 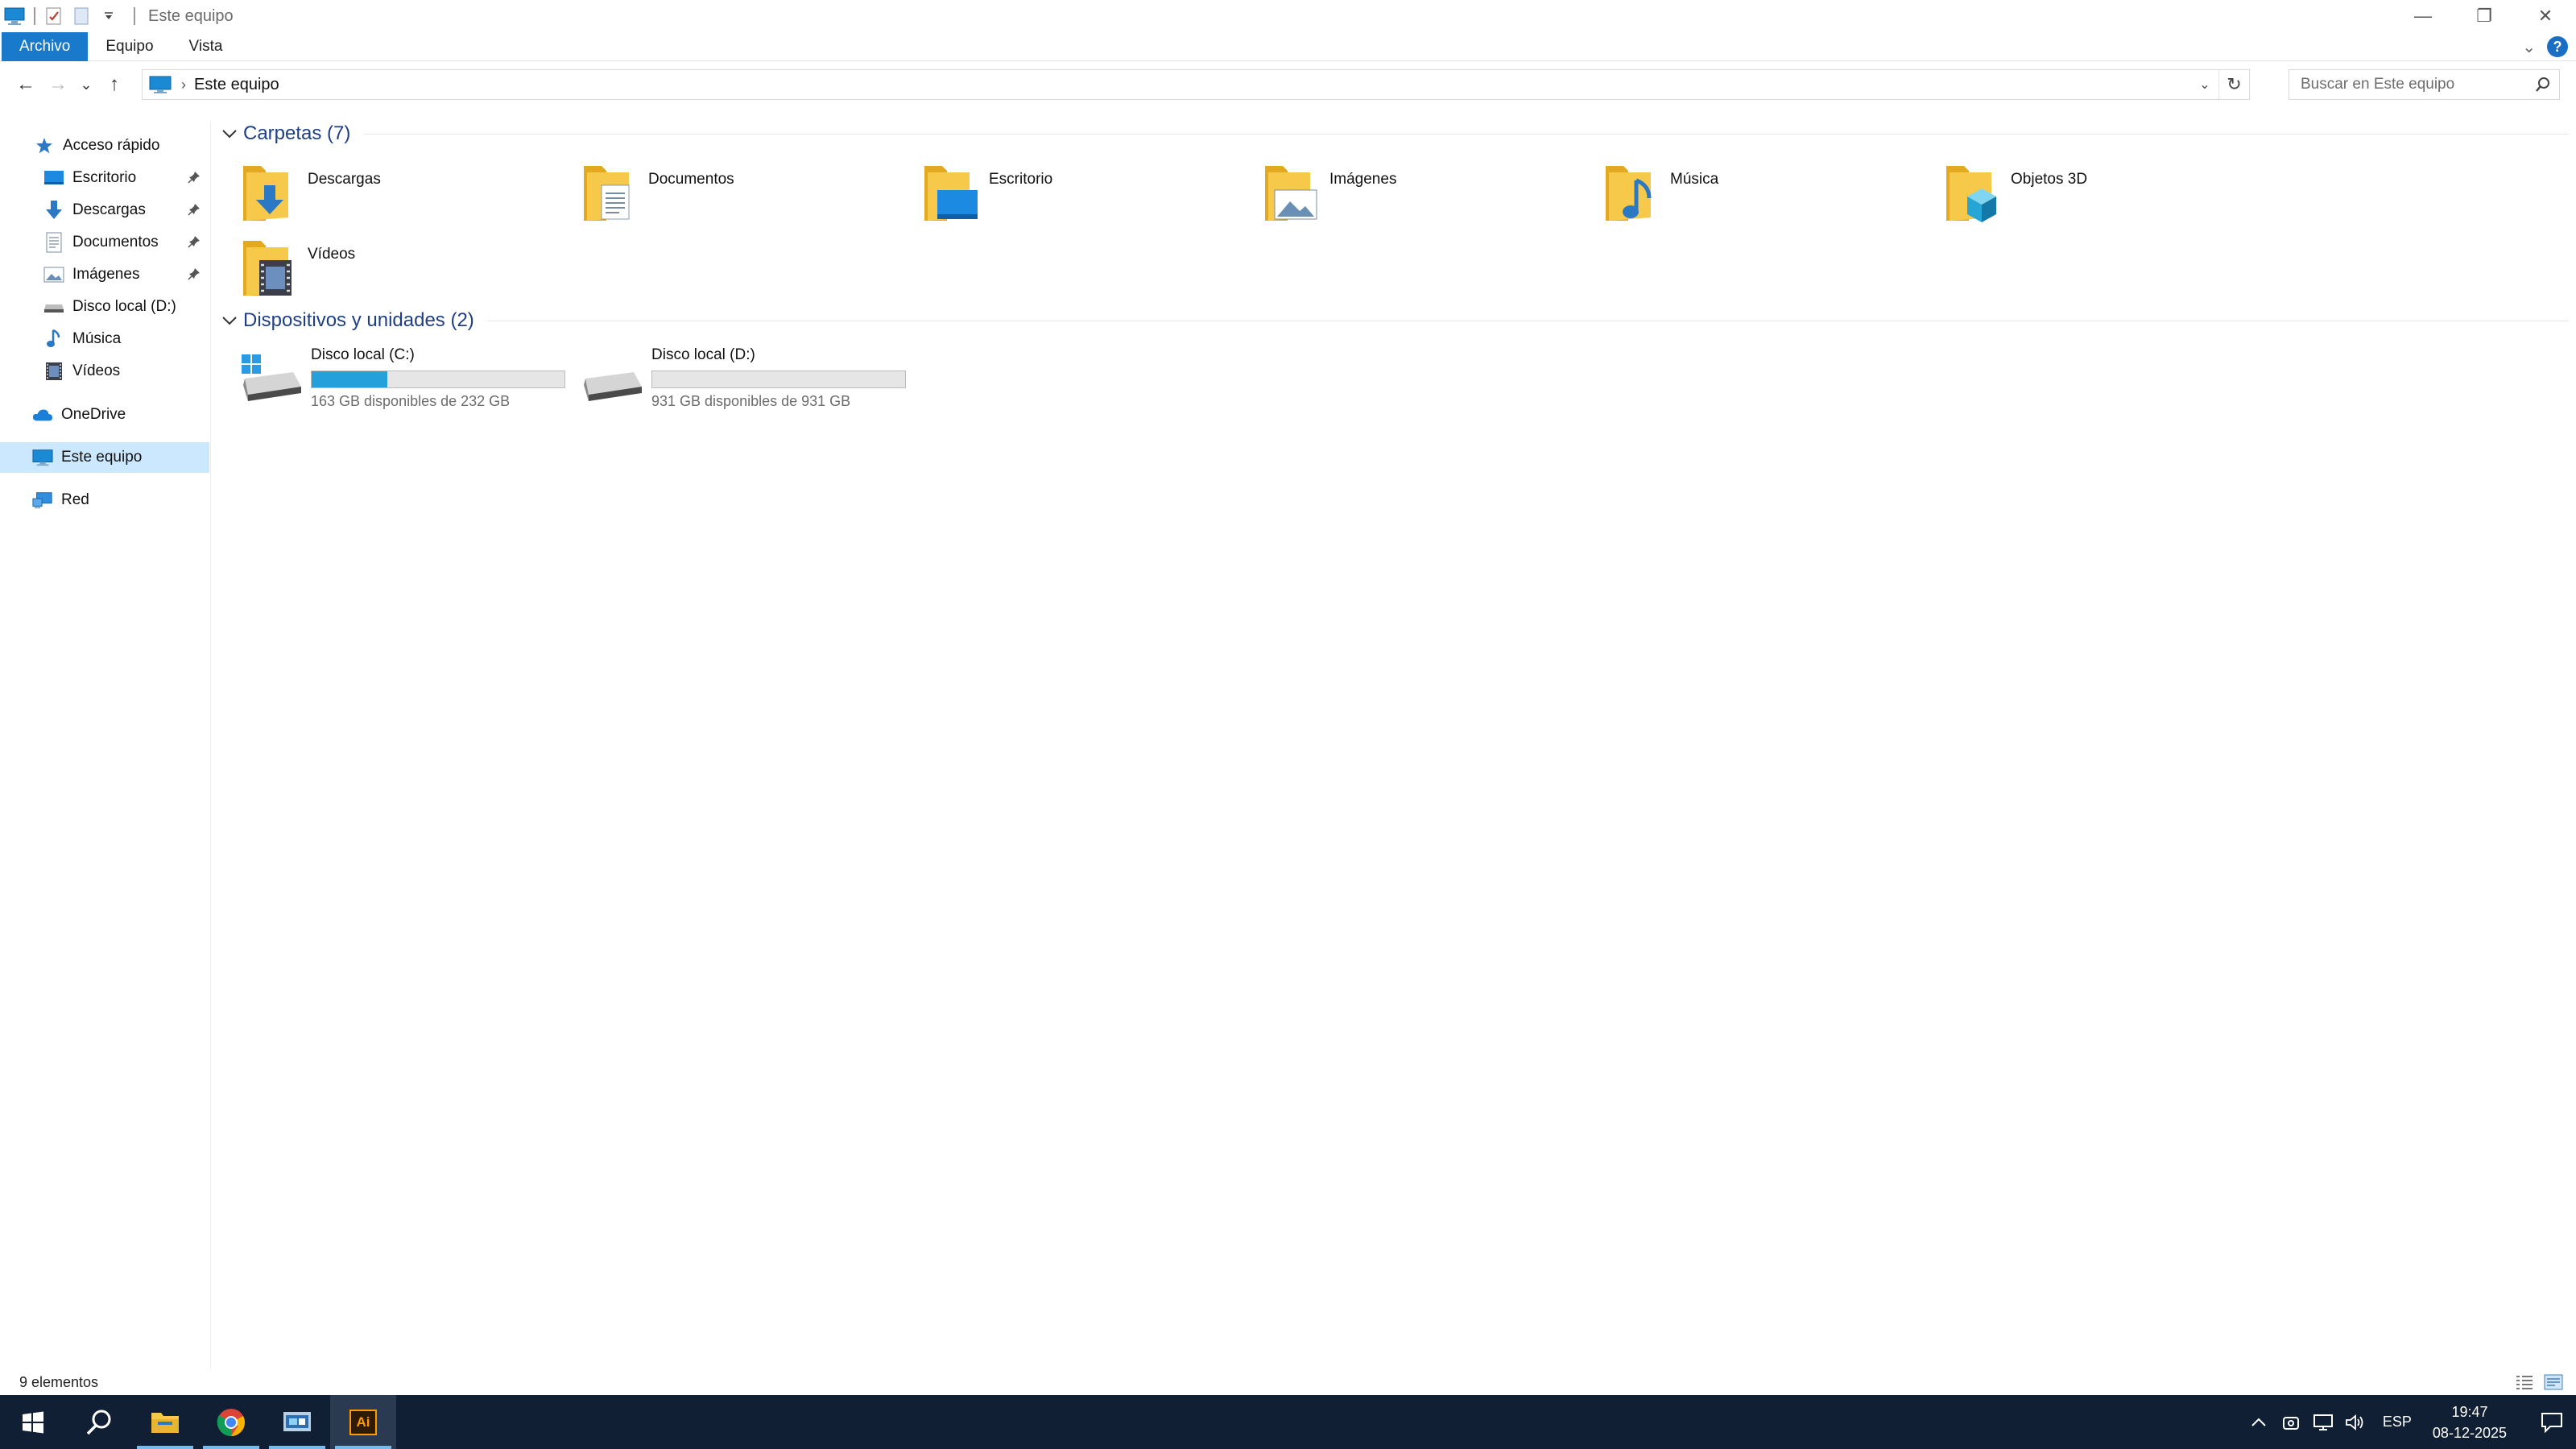 I want to click on folder-imagenes: Imágenes, so click(x=1424, y=195).